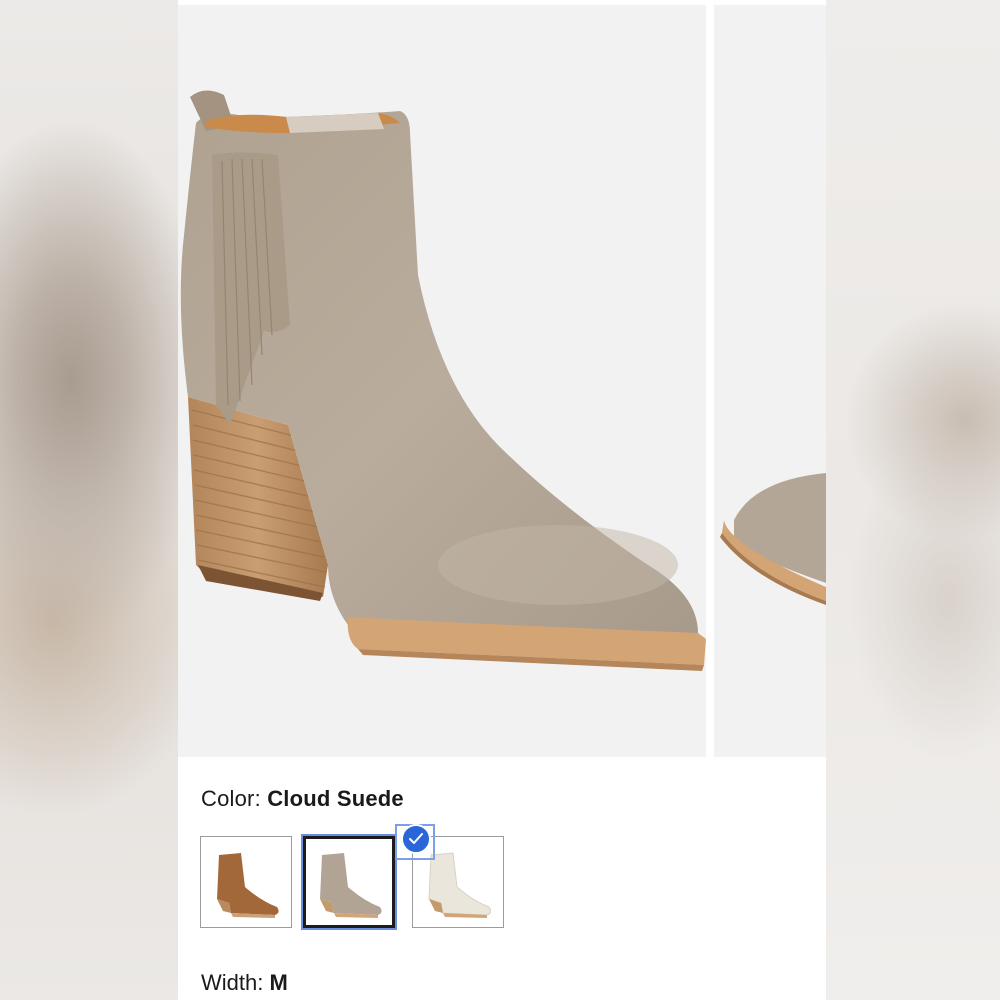  What do you see at coordinates (248, 885) in the screenshot?
I see `swatch-cognac-image` at bounding box center [248, 885].